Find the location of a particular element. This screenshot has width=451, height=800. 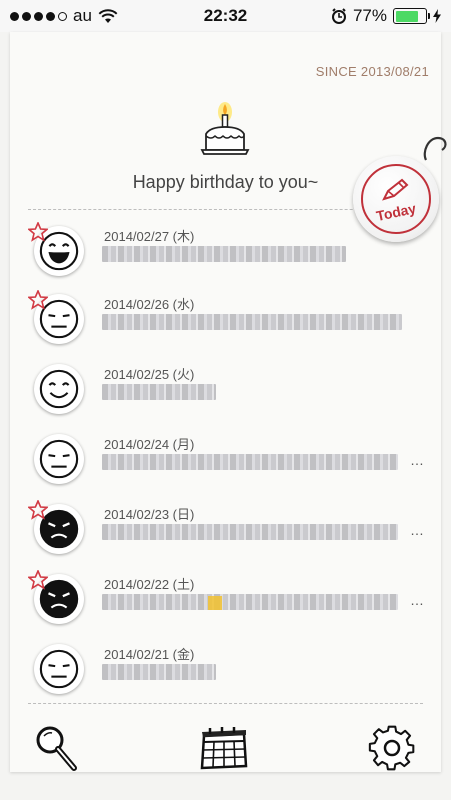

entry-date: 2014/02/22 (土) is located at coordinates (149, 584).